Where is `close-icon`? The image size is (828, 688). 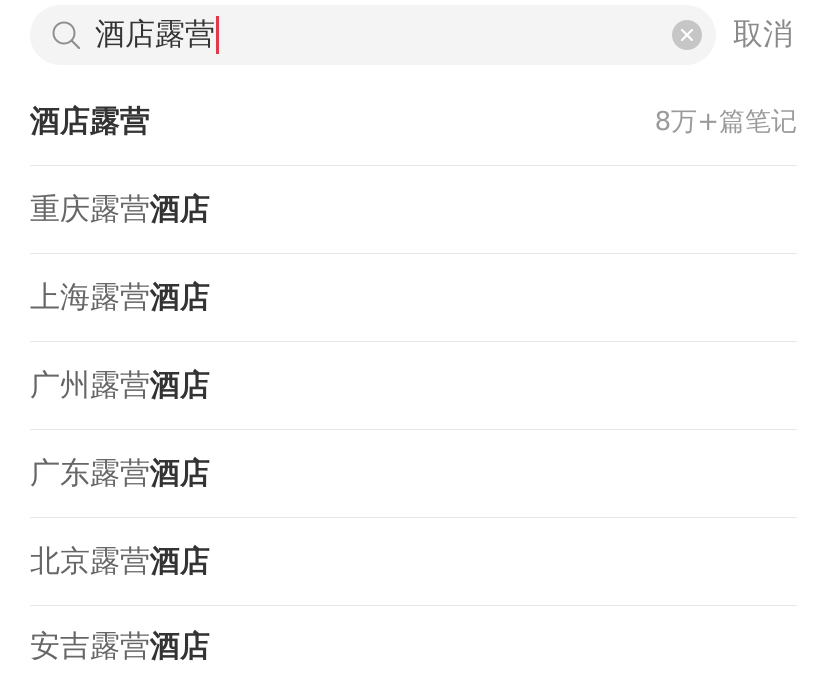
close-icon is located at coordinates (687, 35).